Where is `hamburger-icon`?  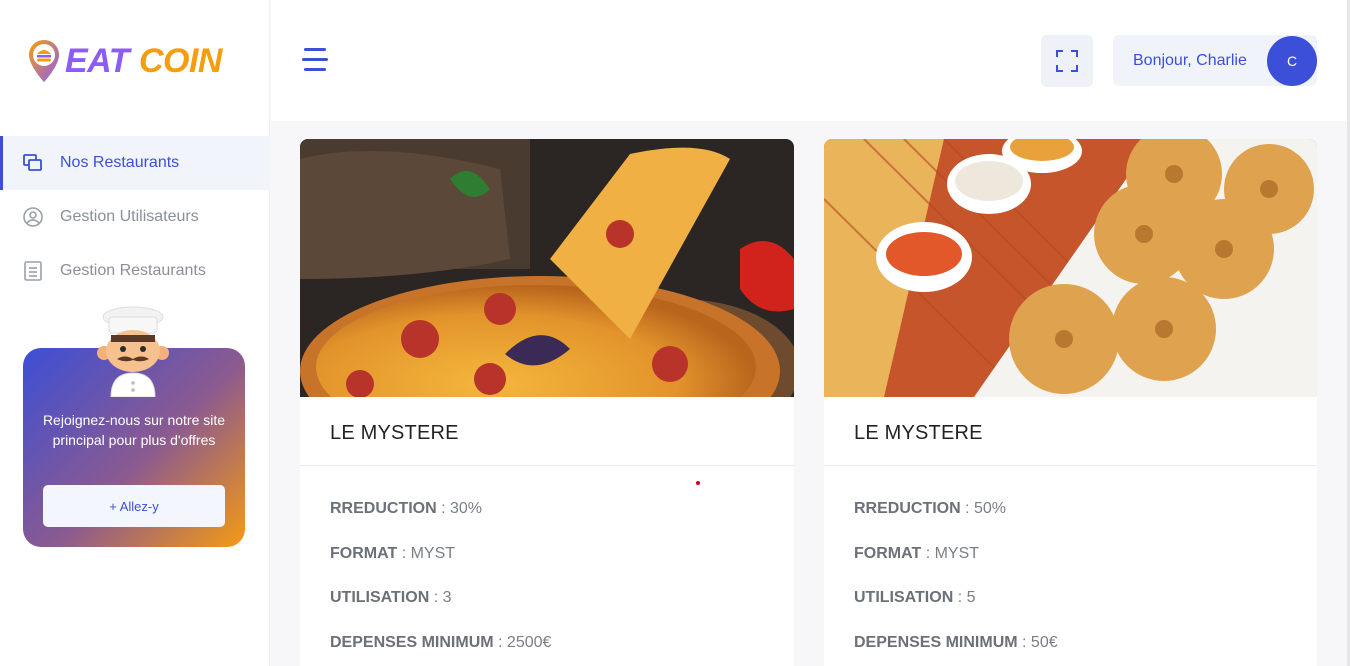
hamburger-icon is located at coordinates (315, 60).